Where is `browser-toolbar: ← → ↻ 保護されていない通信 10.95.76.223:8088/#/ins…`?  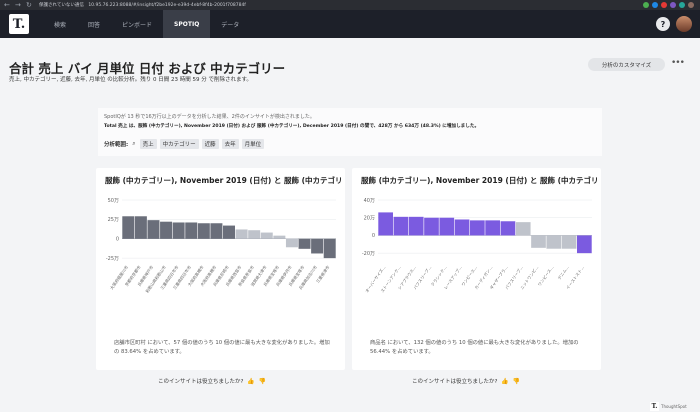 browser-toolbar: ← → ↻ 保護されていない通信 10.95.76.223:8088/#/ins… is located at coordinates (350, 5).